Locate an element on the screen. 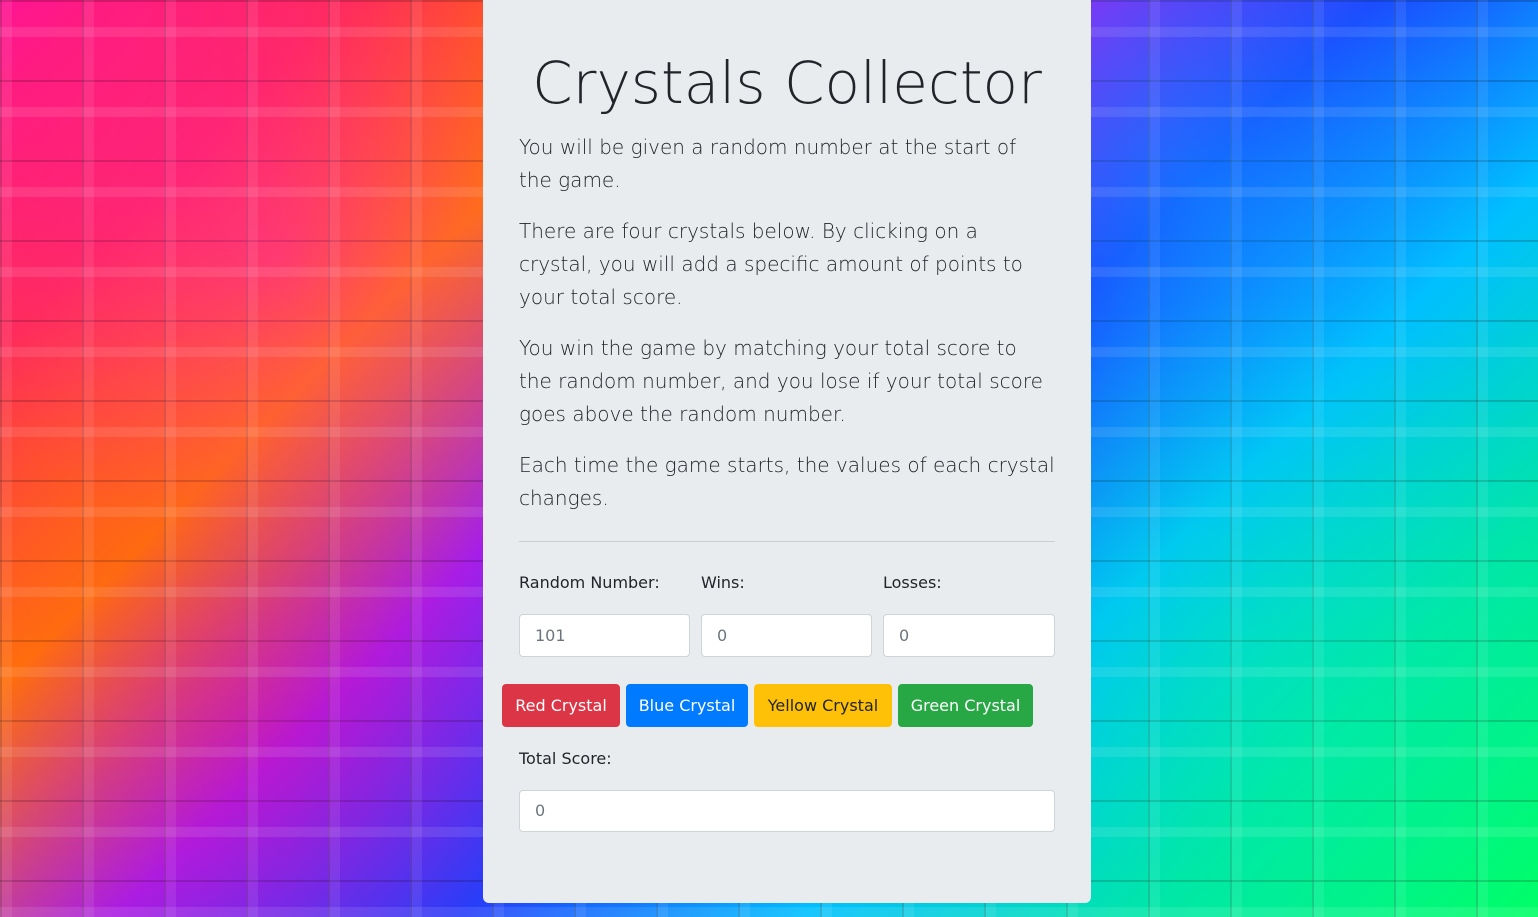  wins-label: Wins: is located at coordinates (723, 582).